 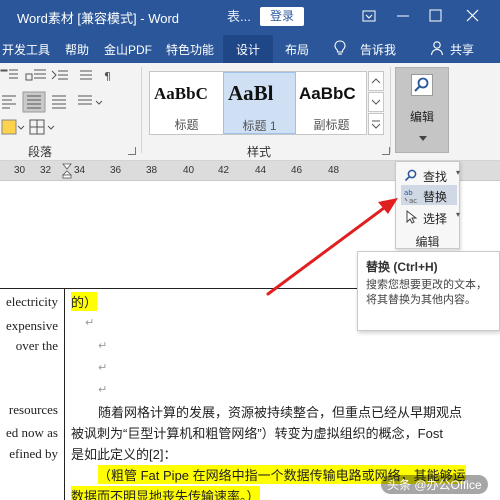 I want to click on edit-button: 编辑, so click(x=422, y=110).